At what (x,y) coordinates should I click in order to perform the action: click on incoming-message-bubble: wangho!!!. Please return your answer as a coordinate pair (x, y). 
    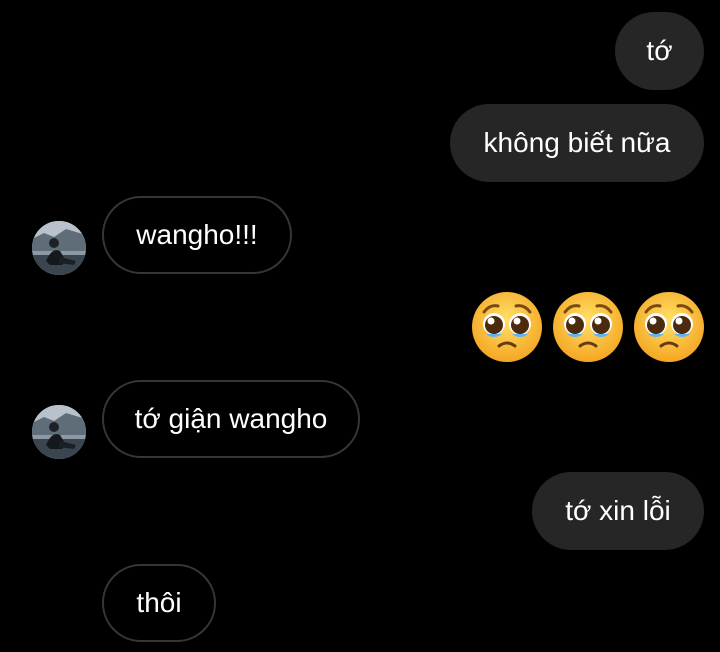
    Looking at the image, I should click on (197, 235).